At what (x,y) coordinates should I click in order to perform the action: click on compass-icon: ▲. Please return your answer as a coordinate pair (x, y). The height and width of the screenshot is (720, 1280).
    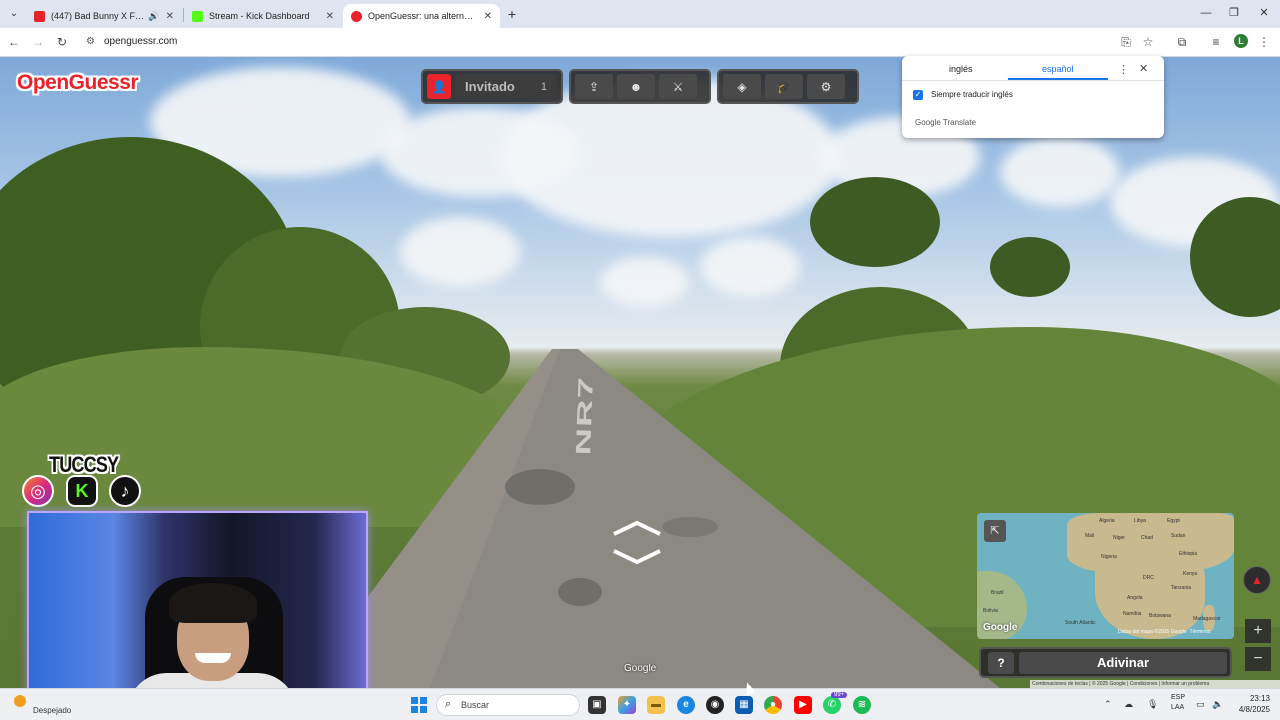
    Looking at the image, I should click on (1257, 580).